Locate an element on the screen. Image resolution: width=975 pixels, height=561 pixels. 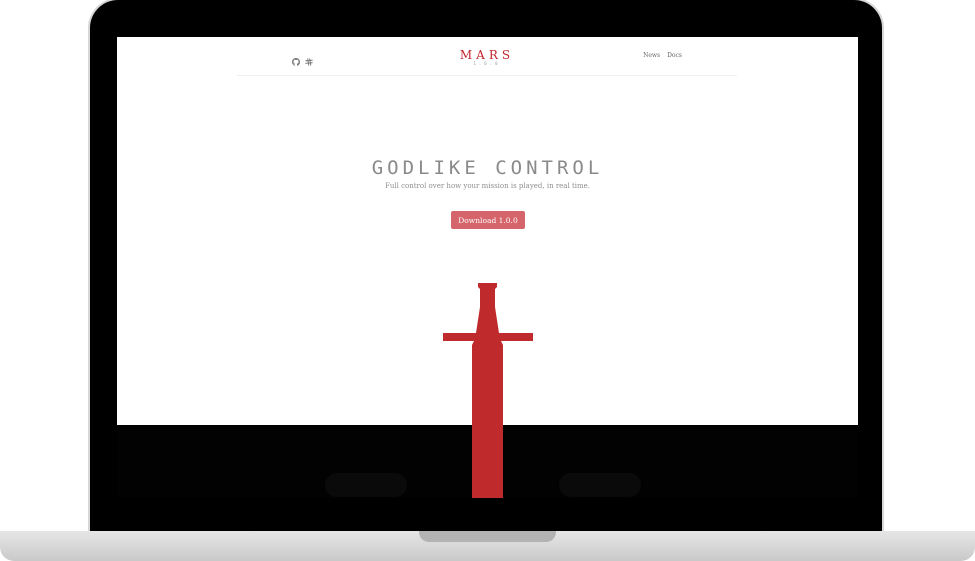
brand-version: 1.0.0 is located at coordinates (487, 63).